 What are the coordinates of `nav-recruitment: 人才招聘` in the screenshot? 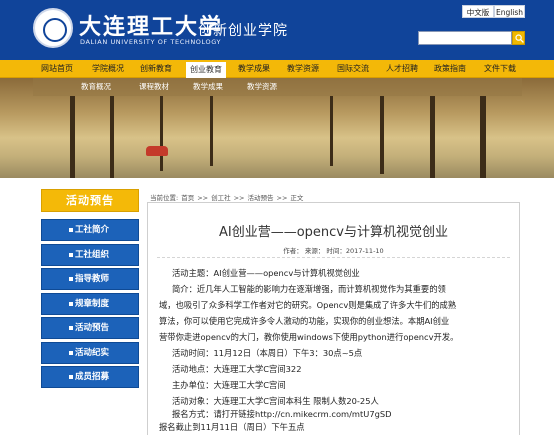 It's located at (402, 69).